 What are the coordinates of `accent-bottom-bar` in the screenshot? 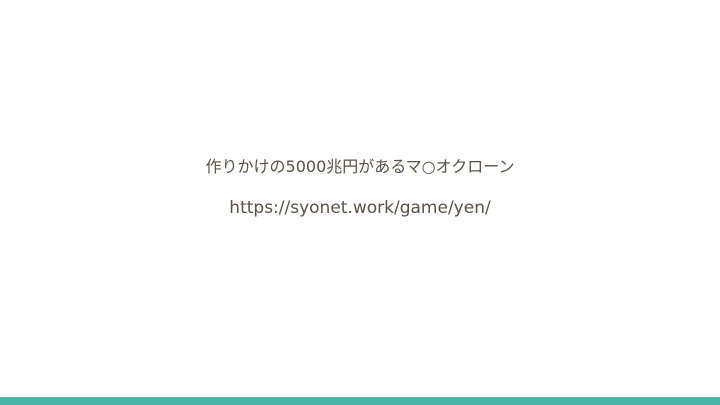 It's located at (360, 401).